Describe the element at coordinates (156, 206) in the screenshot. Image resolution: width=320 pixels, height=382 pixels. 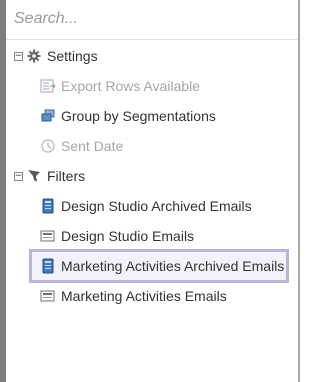
I see `filter-item-label: Design Studio Archived Emails` at that location.